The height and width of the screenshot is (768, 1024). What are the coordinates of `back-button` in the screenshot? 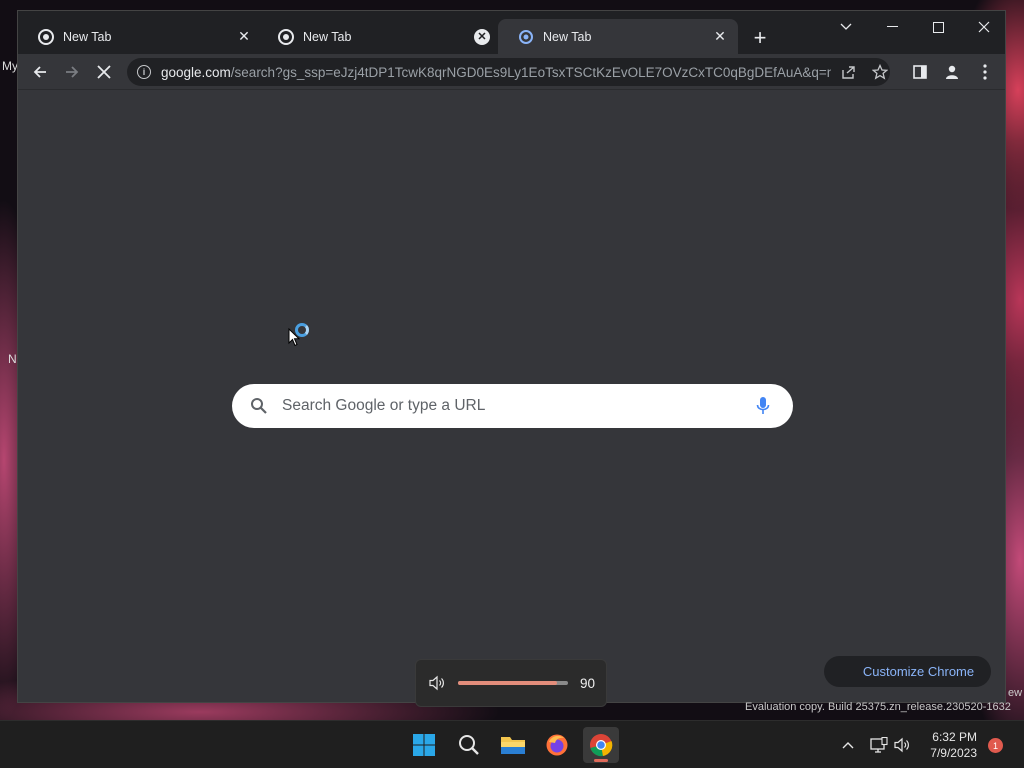 It's located at (40, 72).